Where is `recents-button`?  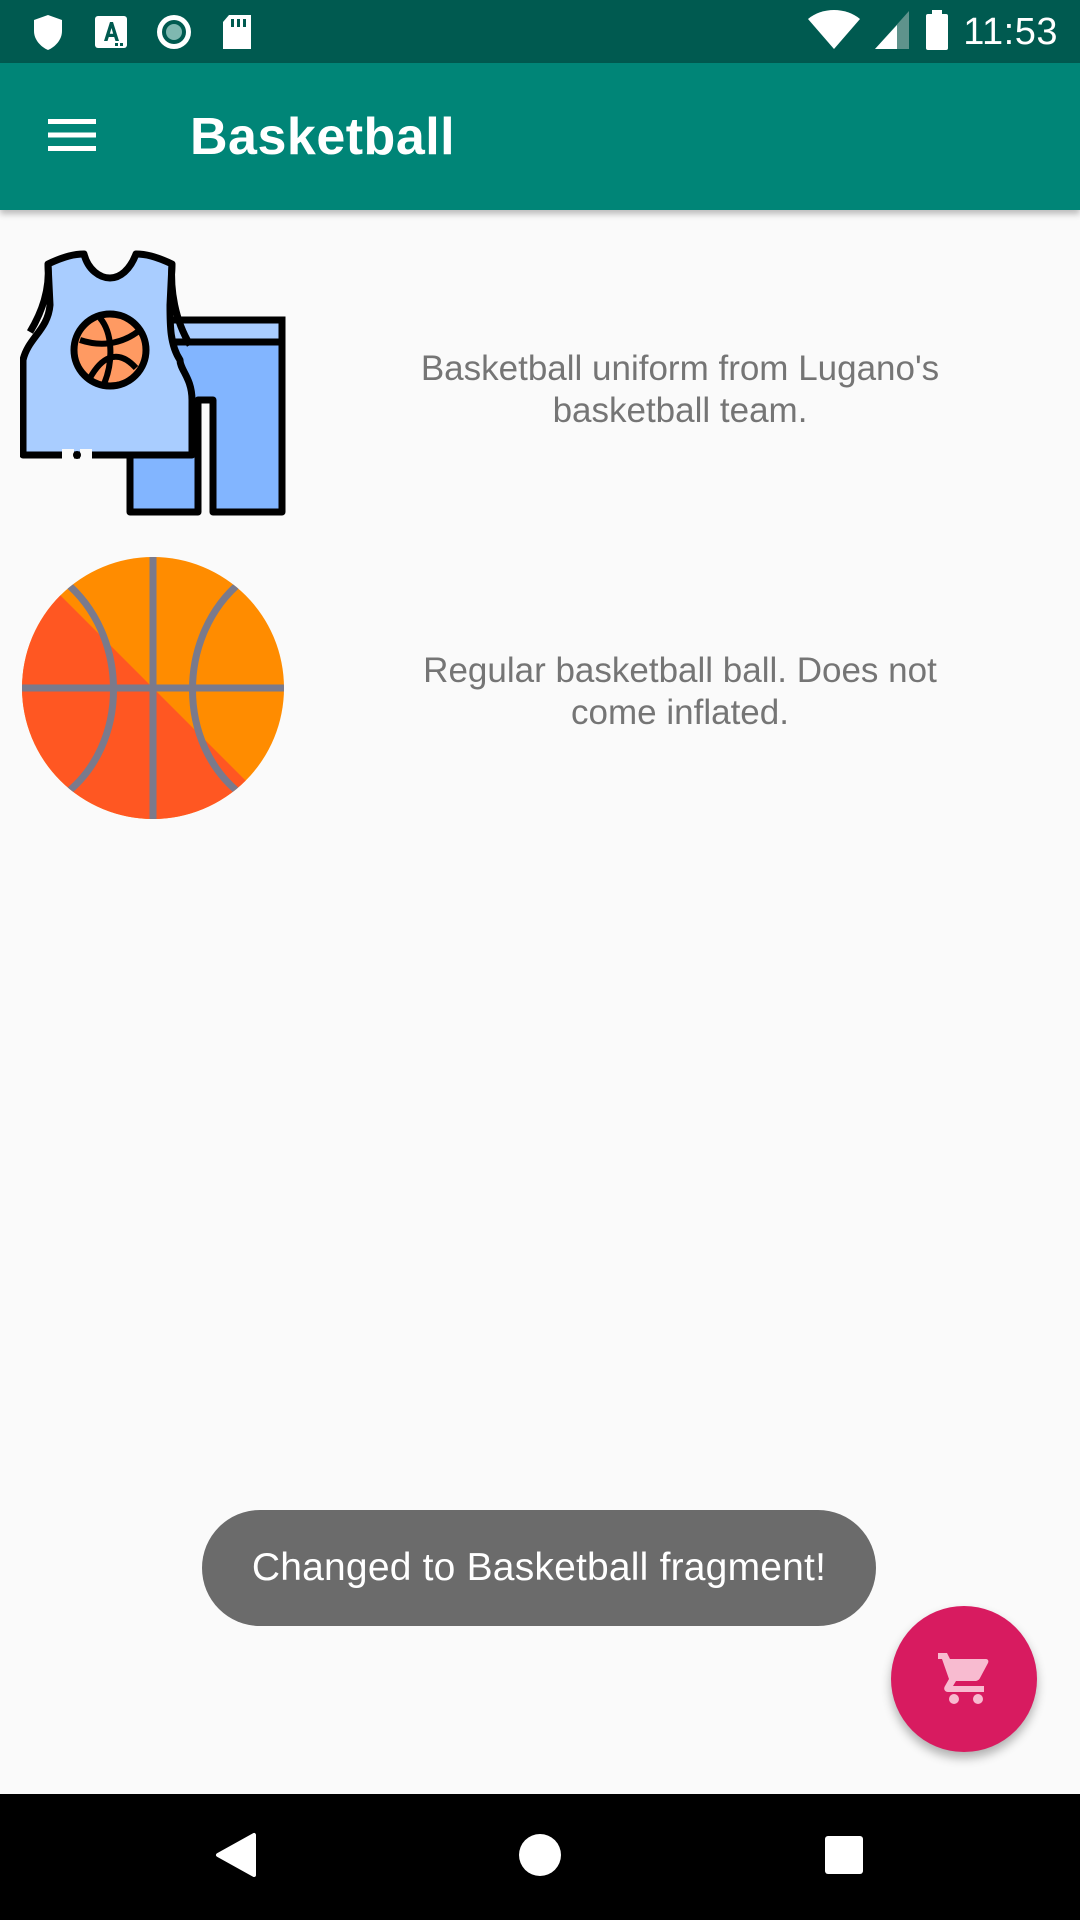
recents-button is located at coordinates (844, 1857).